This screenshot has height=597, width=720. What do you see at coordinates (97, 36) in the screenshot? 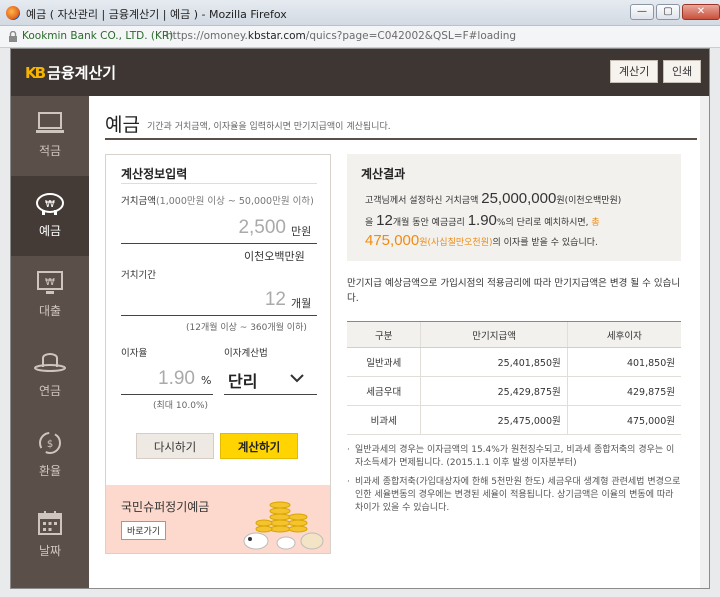
I see `site-identity: Kookmin Bank CO., LTD. (KR)` at bounding box center [97, 36].